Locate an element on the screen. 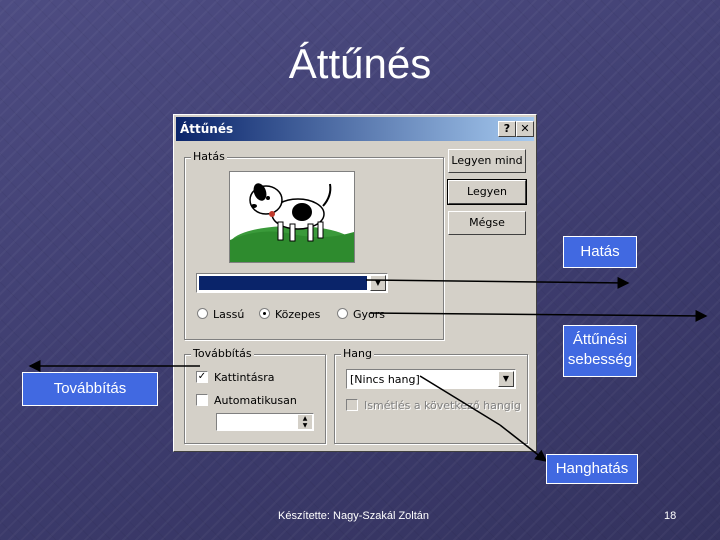 This screenshot has height=540, width=720. sound-callout-arrow is located at coordinates (523, 443).